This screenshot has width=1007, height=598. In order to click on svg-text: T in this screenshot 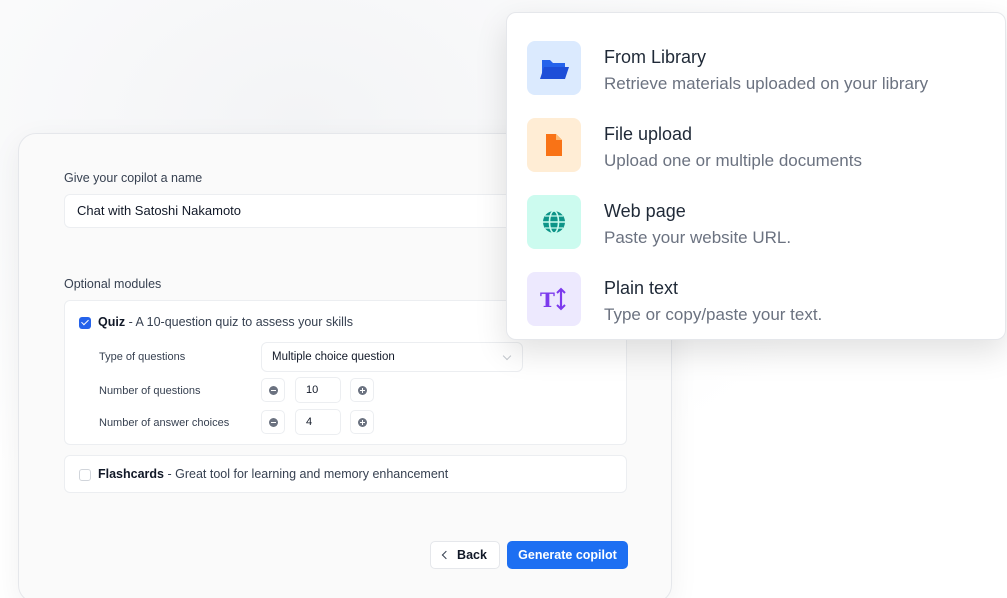, I will do `click(547, 300)`.